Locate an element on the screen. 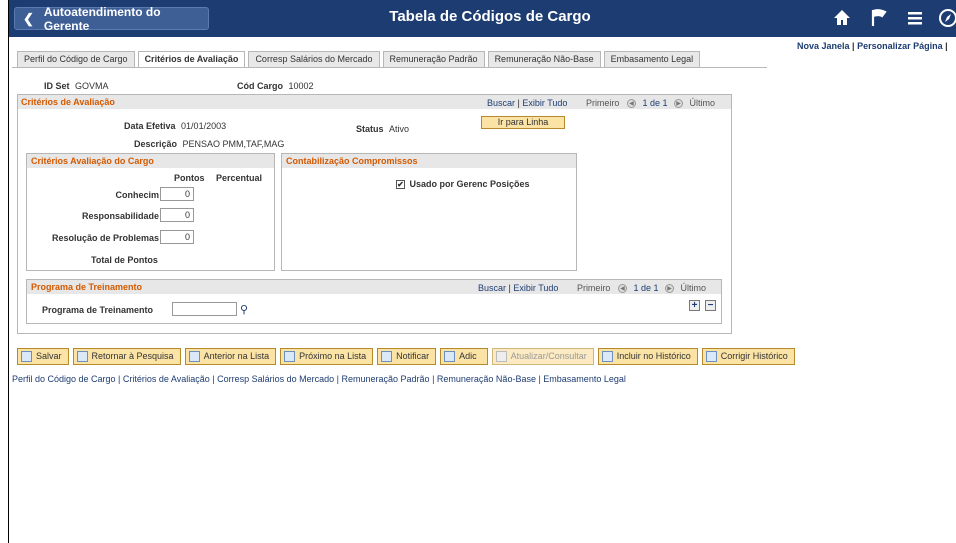 This screenshot has width=956, height=543. save-button-label: Salvar is located at coordinates (49, 356).